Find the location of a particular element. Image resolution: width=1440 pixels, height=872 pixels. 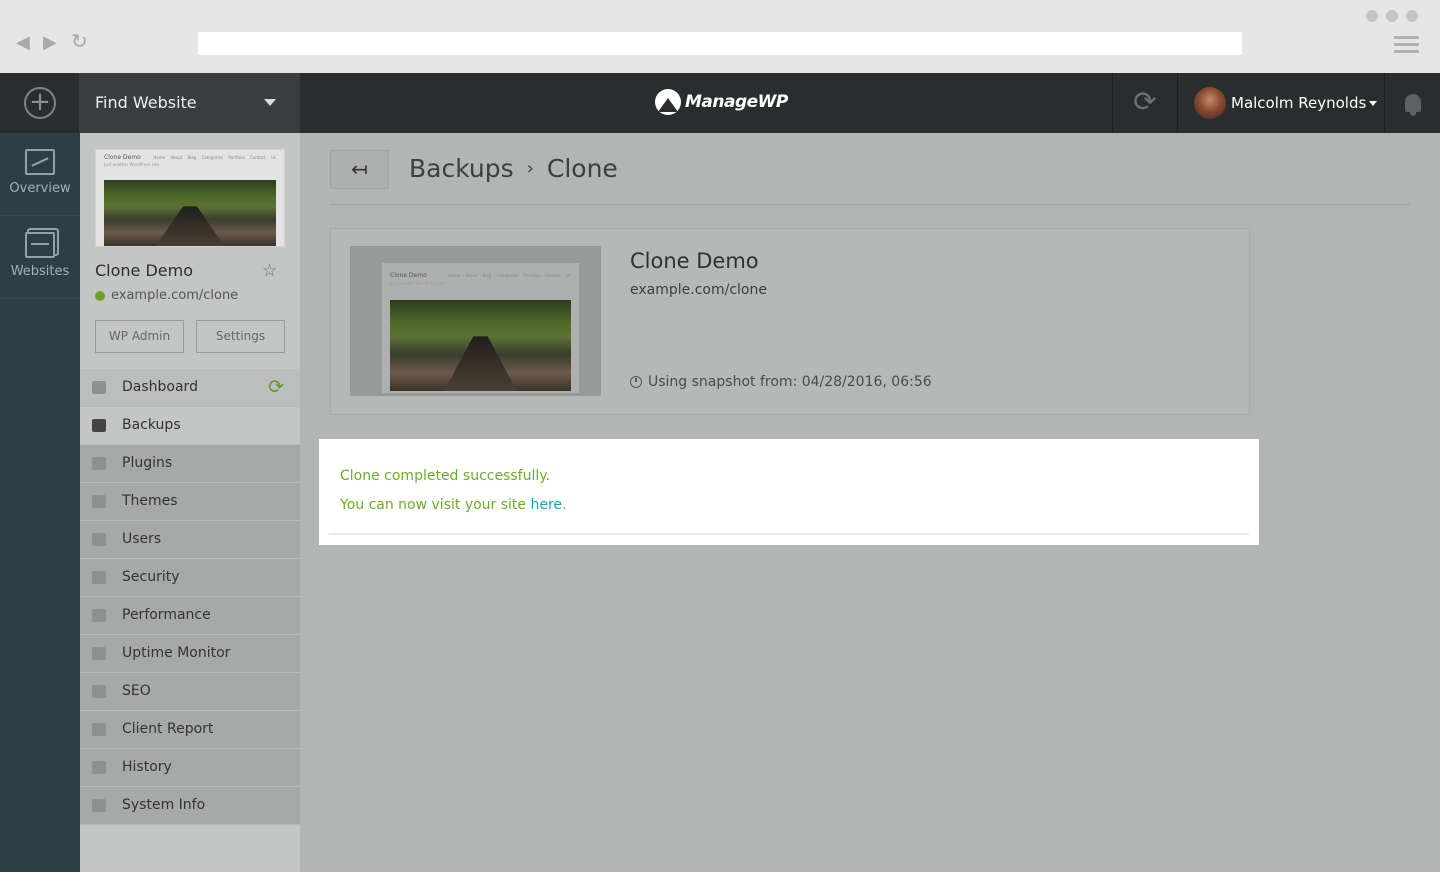

breadcrumb-backups: Backups is located at coordinates (461, 168).